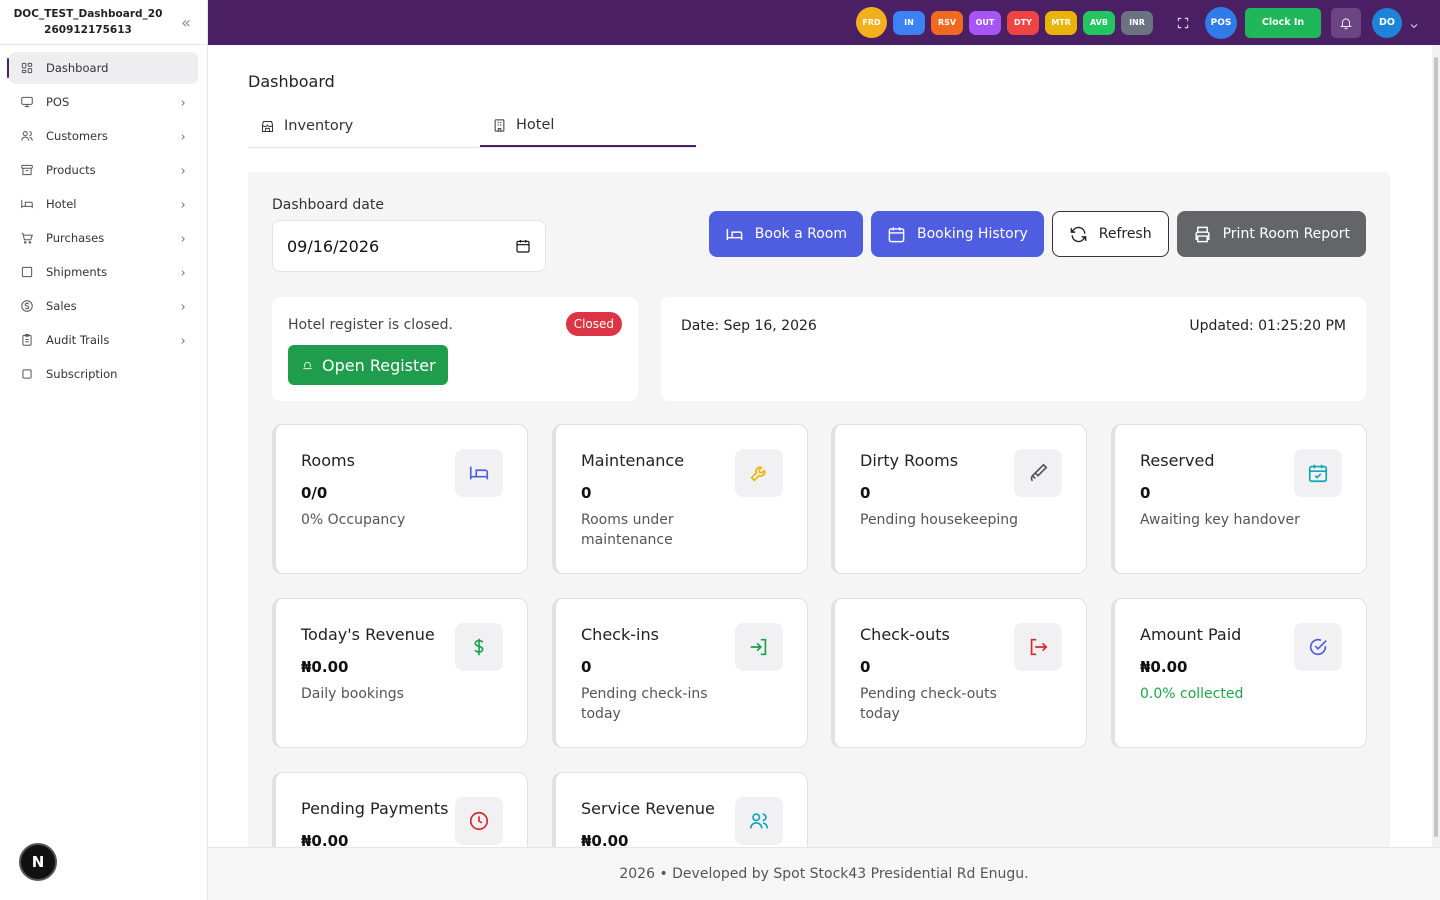  Describe the element at coordinates (909, 22) in the screenshot. I see `status-chip-in: IN` at that location.